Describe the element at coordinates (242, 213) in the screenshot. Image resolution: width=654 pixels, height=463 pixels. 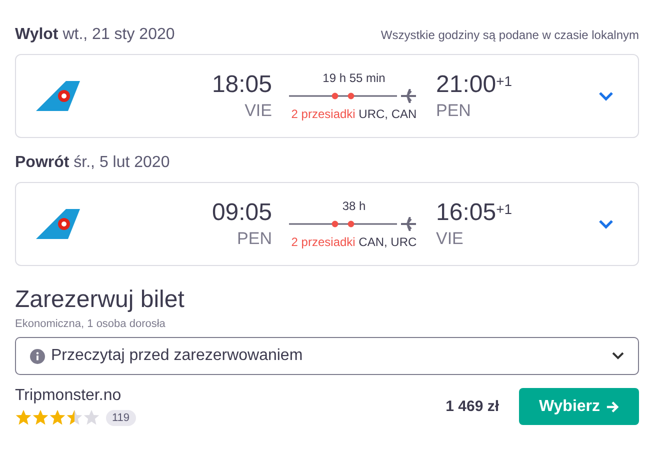
I see `departure-time: 09:05` at that location.